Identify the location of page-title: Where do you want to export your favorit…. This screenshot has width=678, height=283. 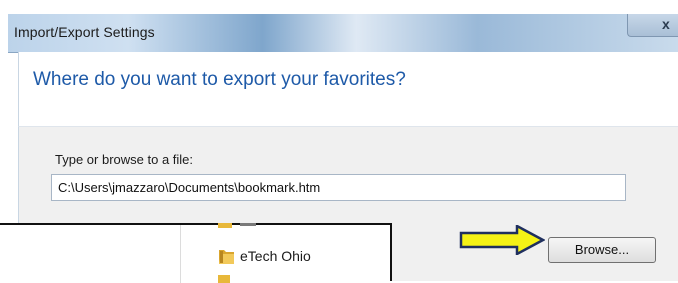
(219, 79).